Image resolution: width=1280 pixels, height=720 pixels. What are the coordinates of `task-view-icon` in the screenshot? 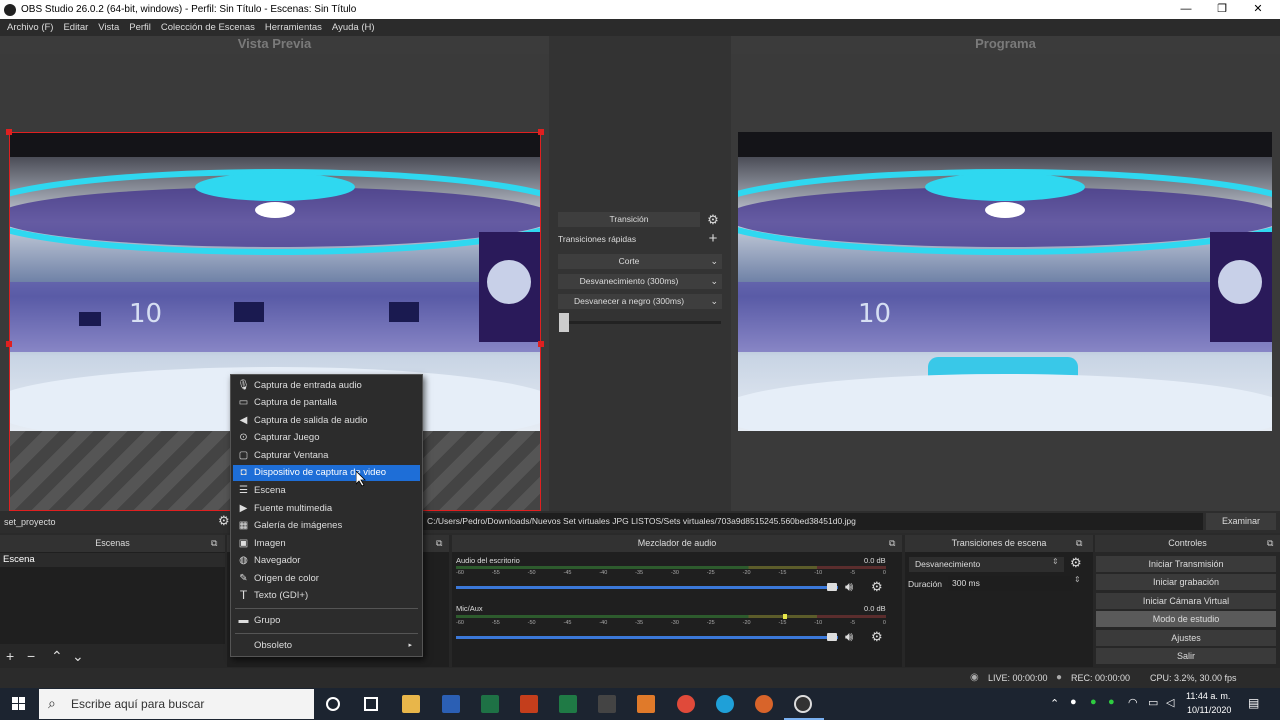 It's located at (371, 704).